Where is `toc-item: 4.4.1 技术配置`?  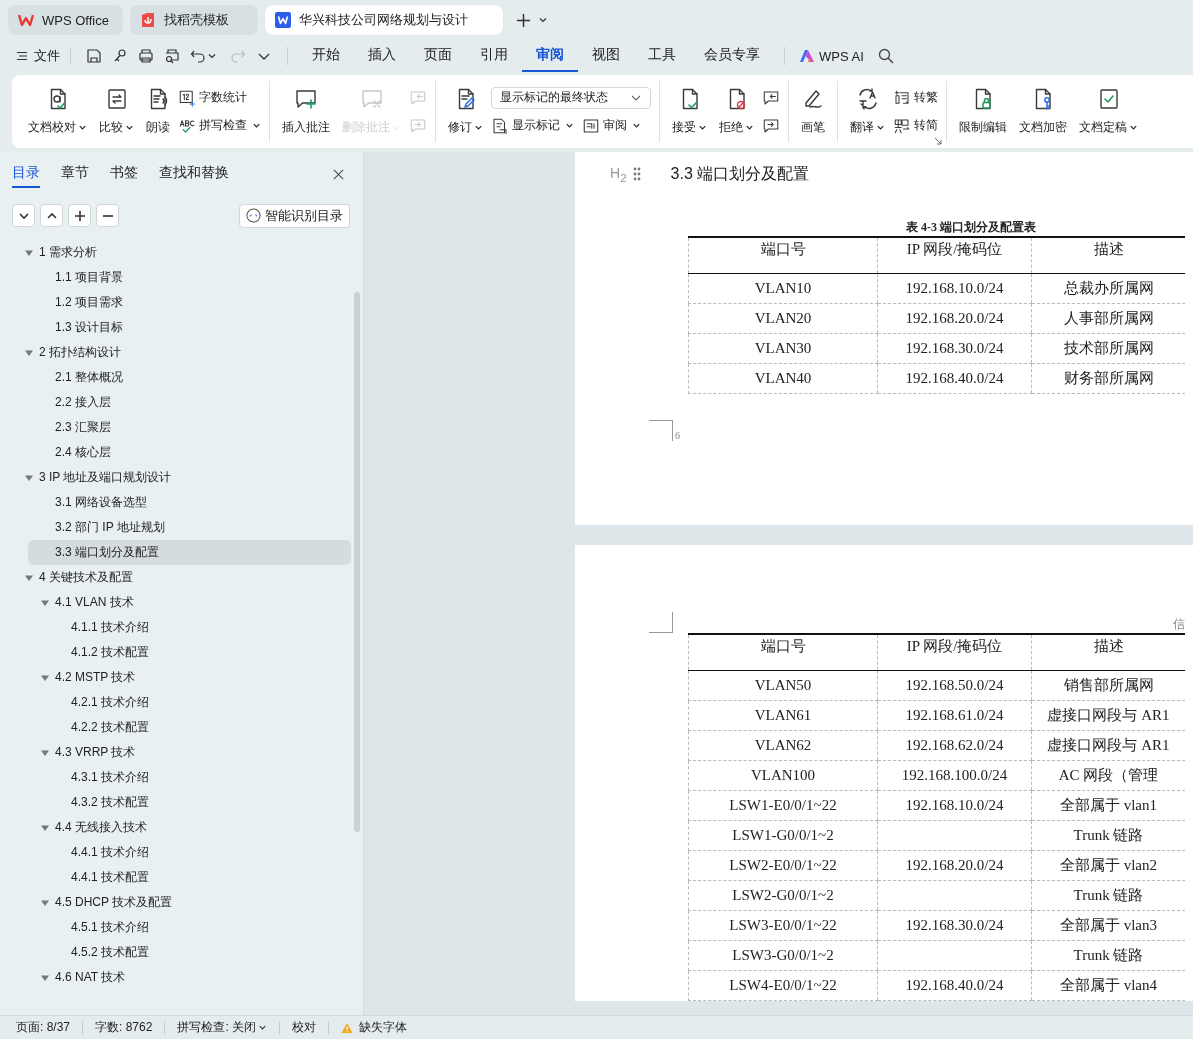
toc-item: 4.4.1 技术配置 is located at coordinates (175, 877).